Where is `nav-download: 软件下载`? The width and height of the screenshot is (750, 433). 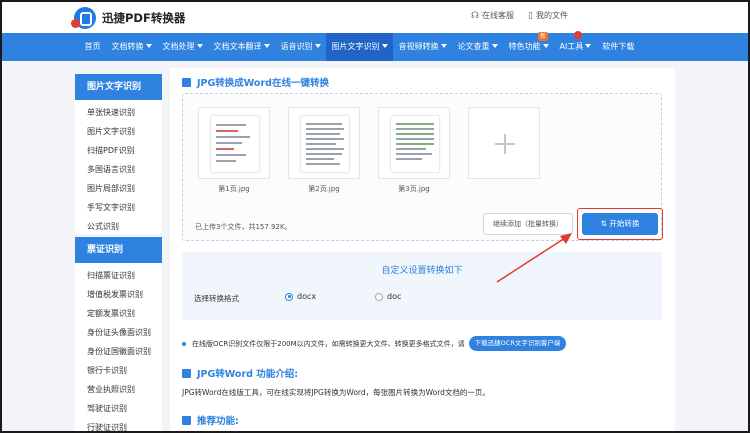
nav-download: 软件下载 is located at coordinates (618, 47).